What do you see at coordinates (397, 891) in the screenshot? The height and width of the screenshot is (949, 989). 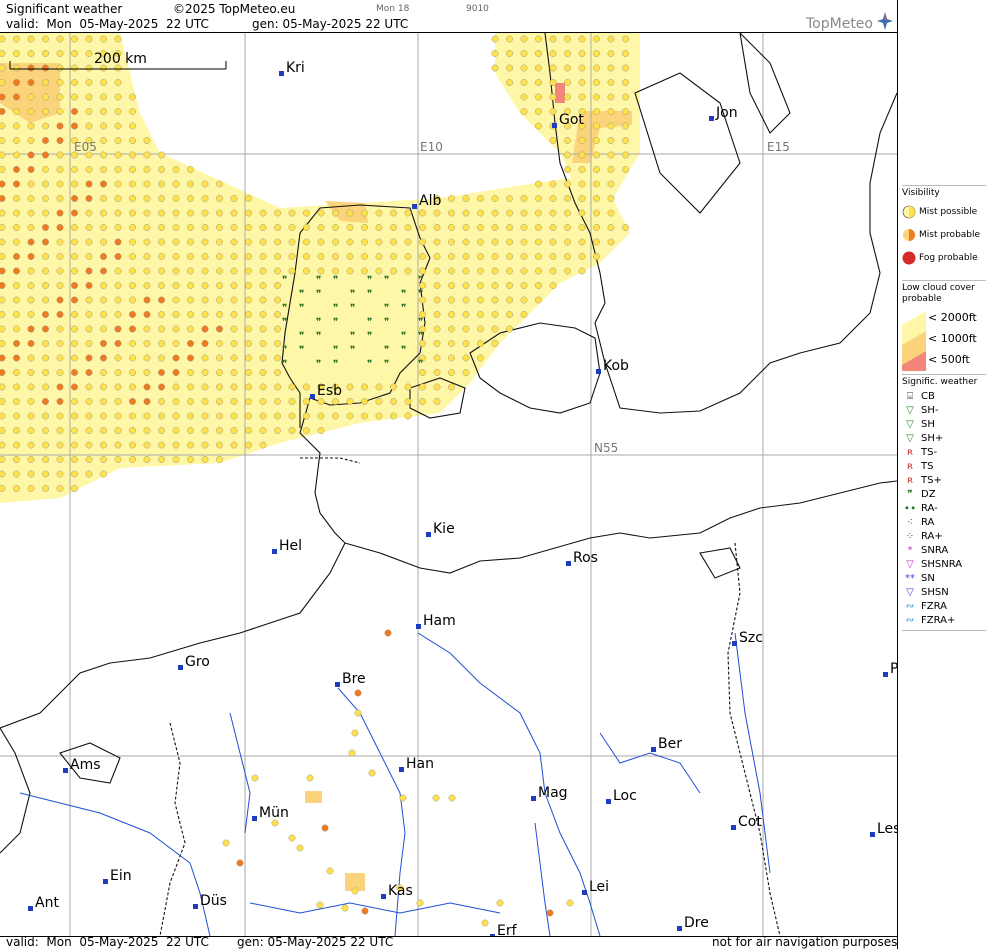 I see `city-kas: Kas` at bounding box center [397, 891].